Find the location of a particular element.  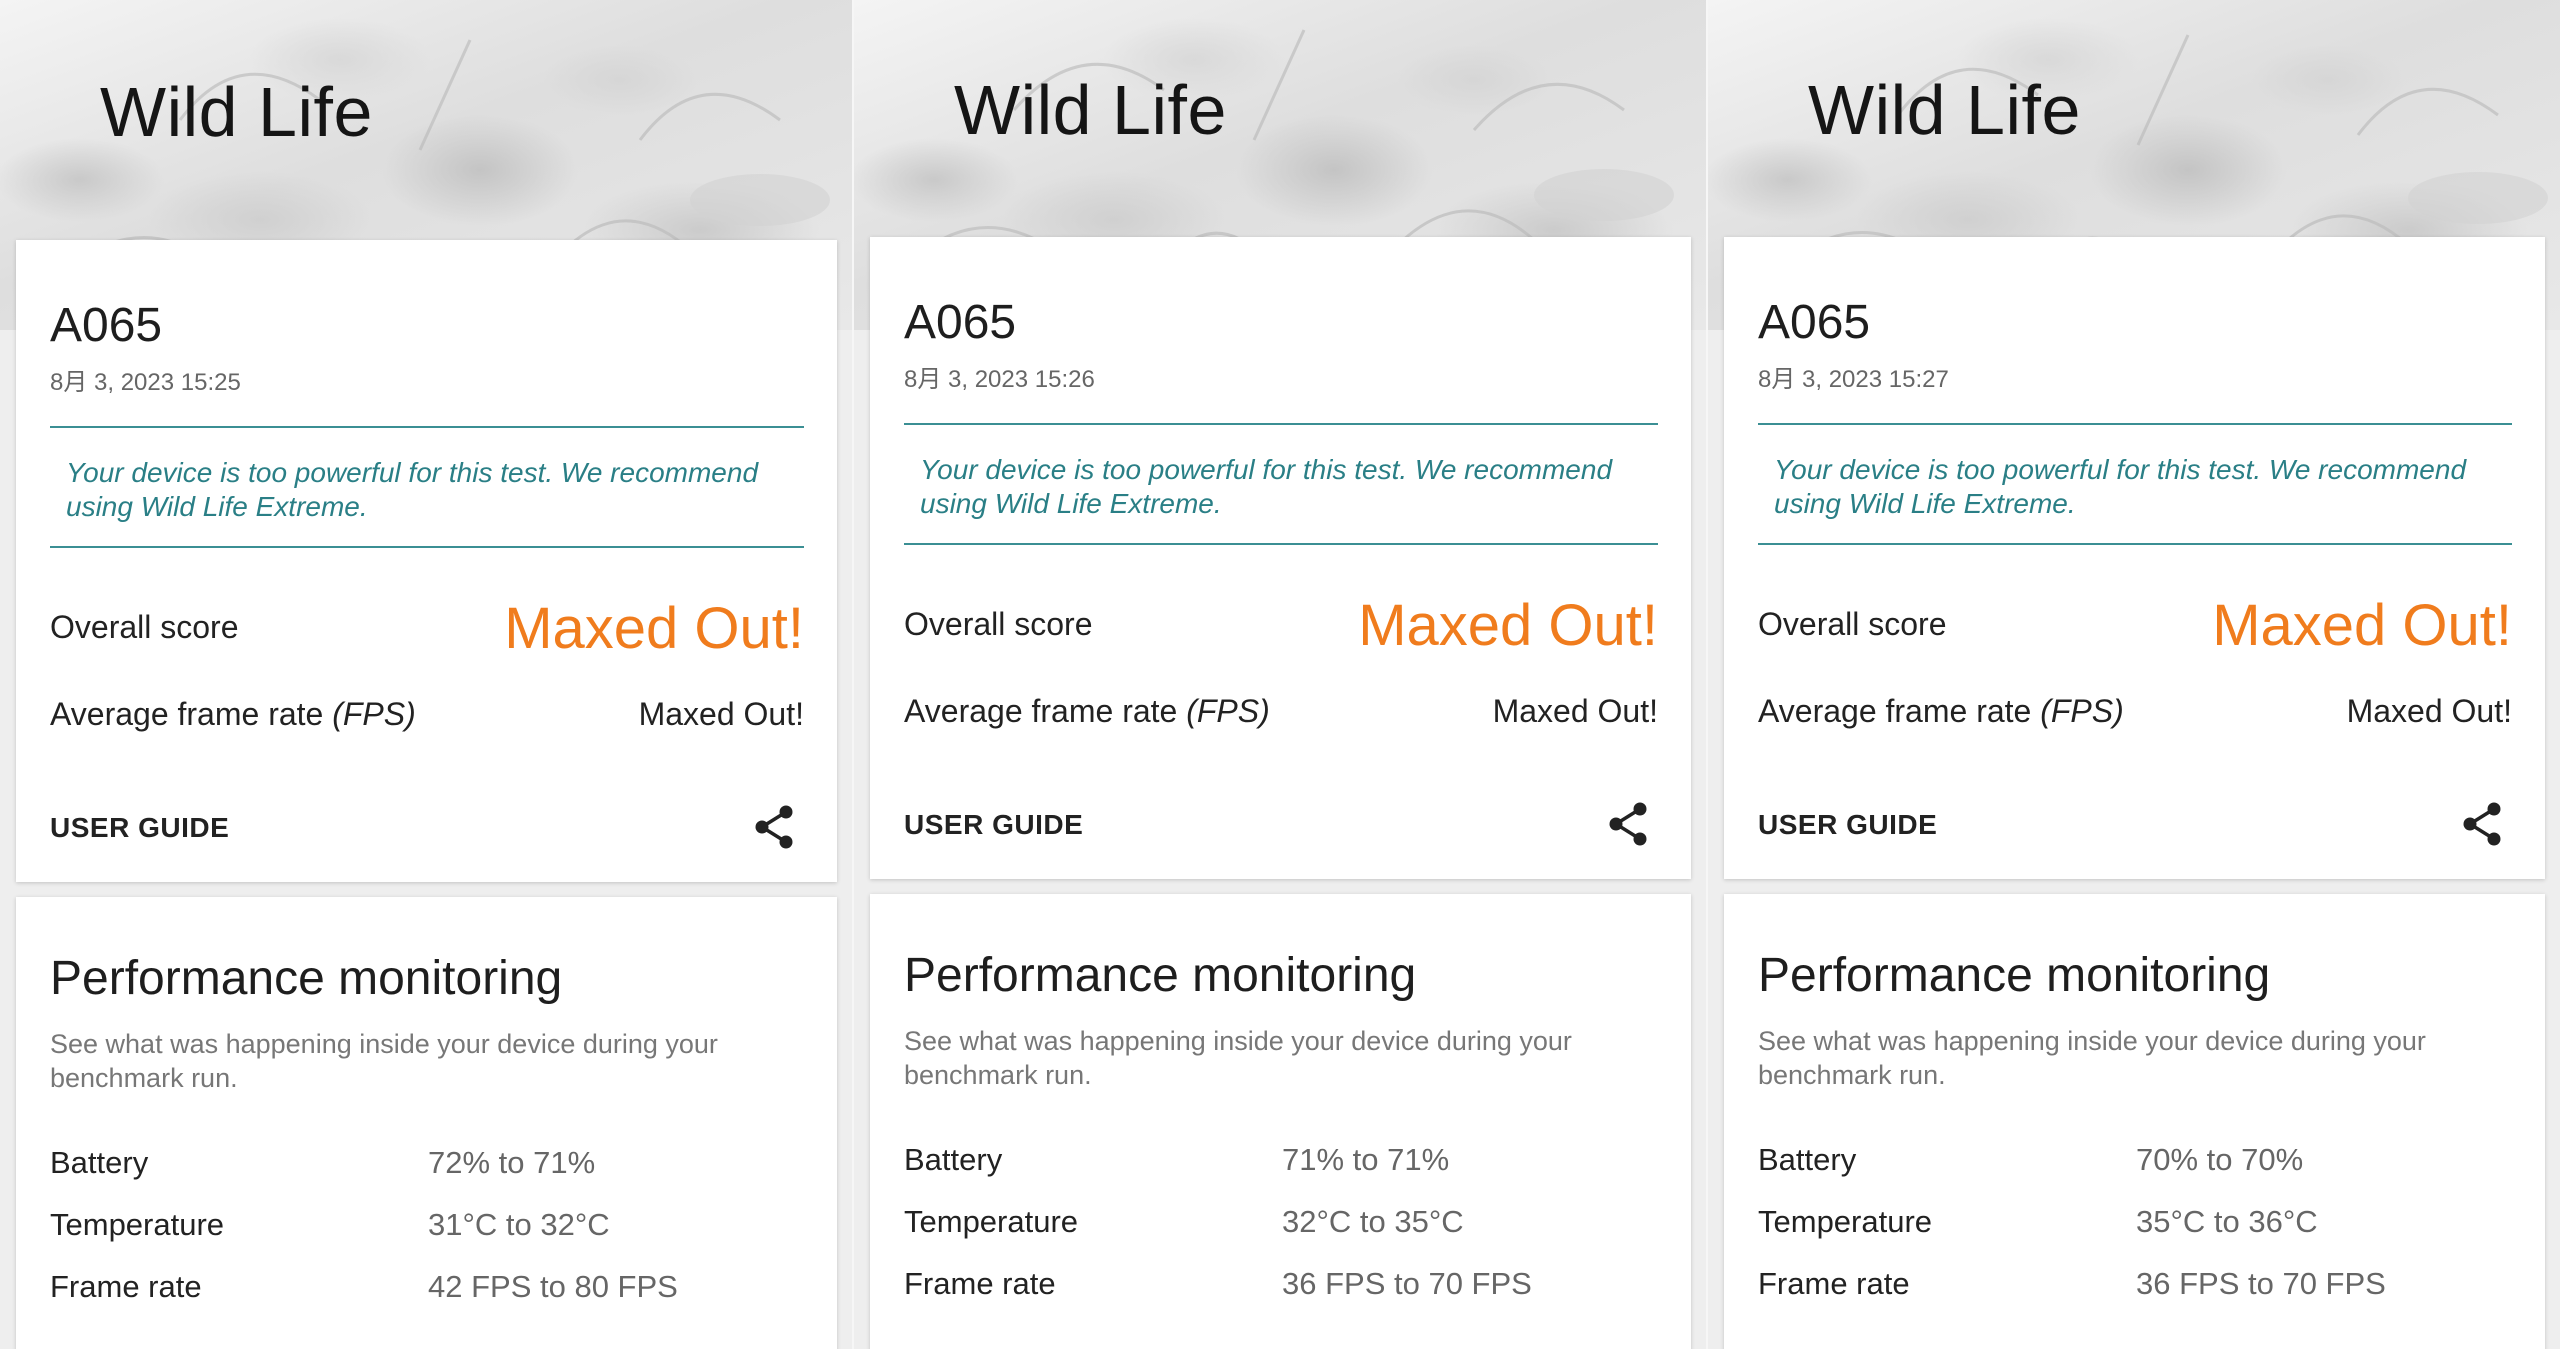

metric-value: 72% to 71% is located at coordinates (512, 1162).